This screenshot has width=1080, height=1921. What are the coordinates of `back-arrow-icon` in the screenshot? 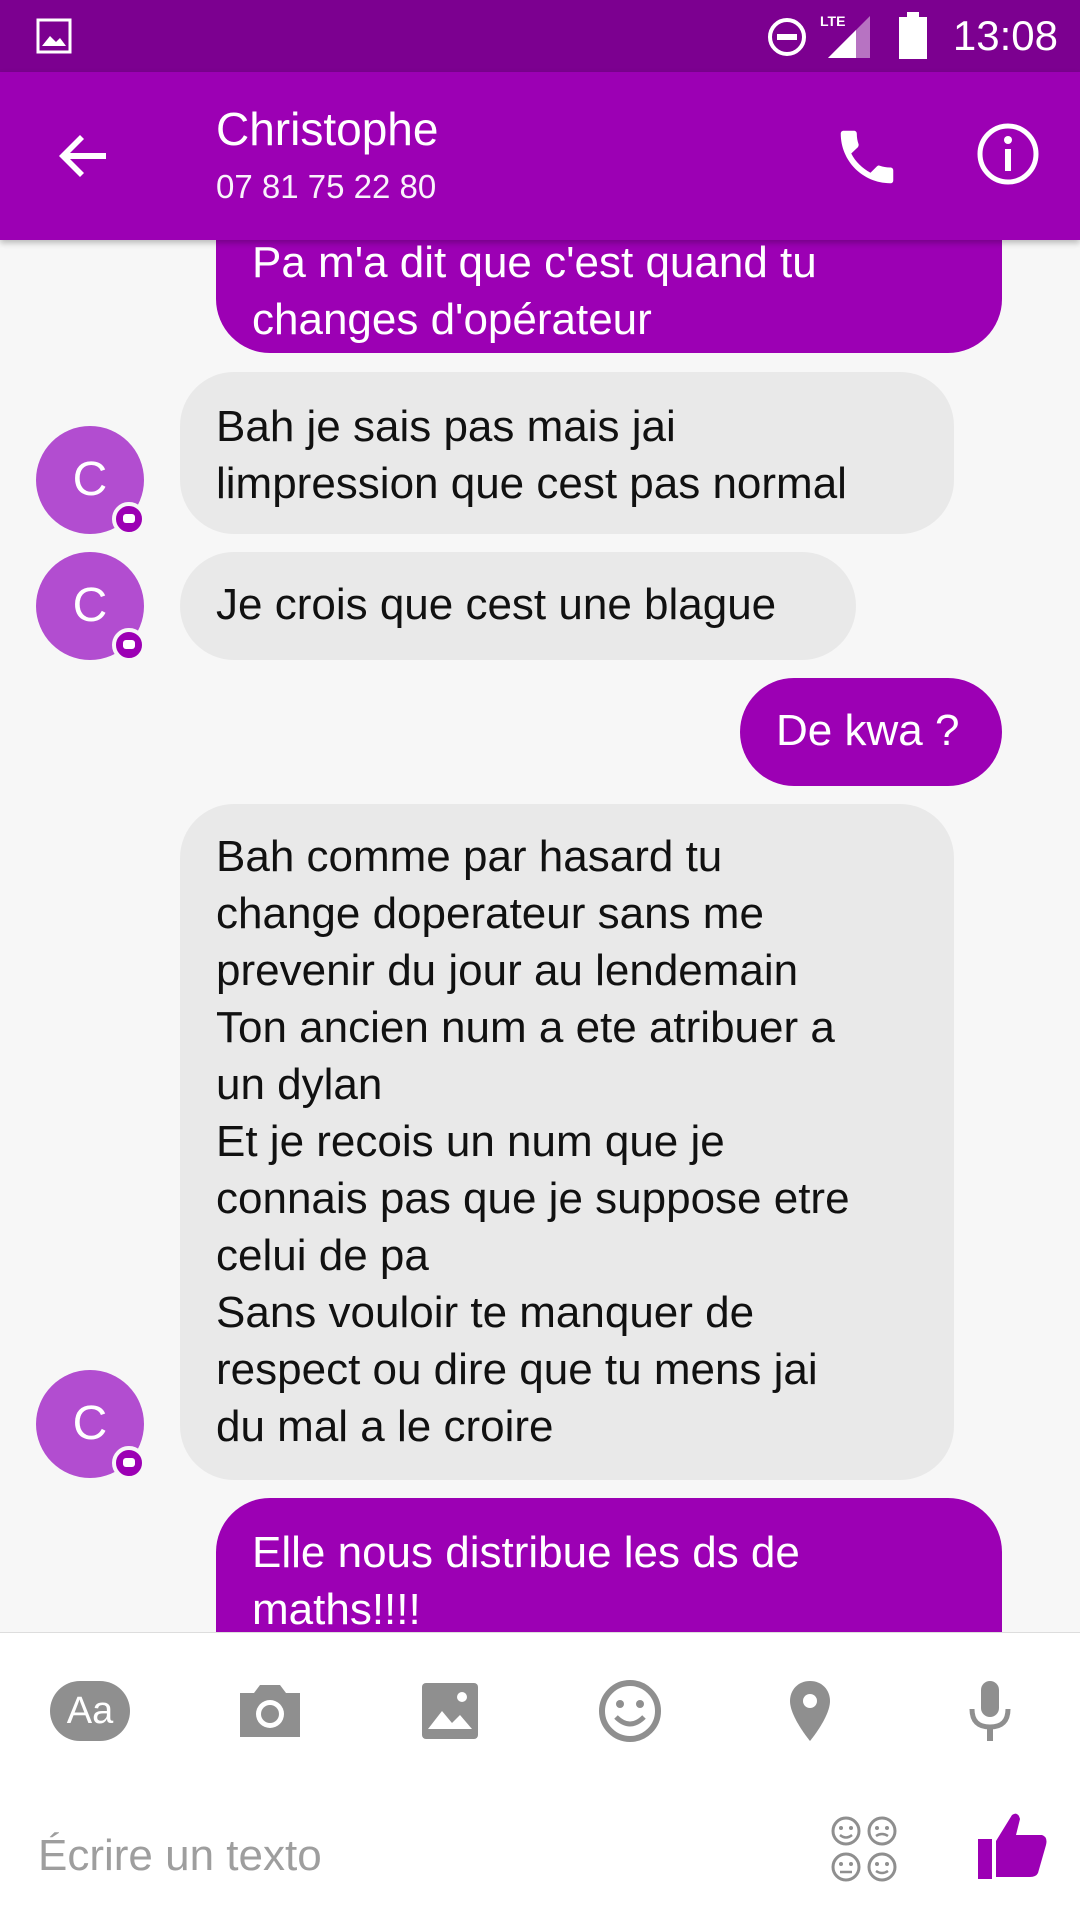 It's located at (84, 156).